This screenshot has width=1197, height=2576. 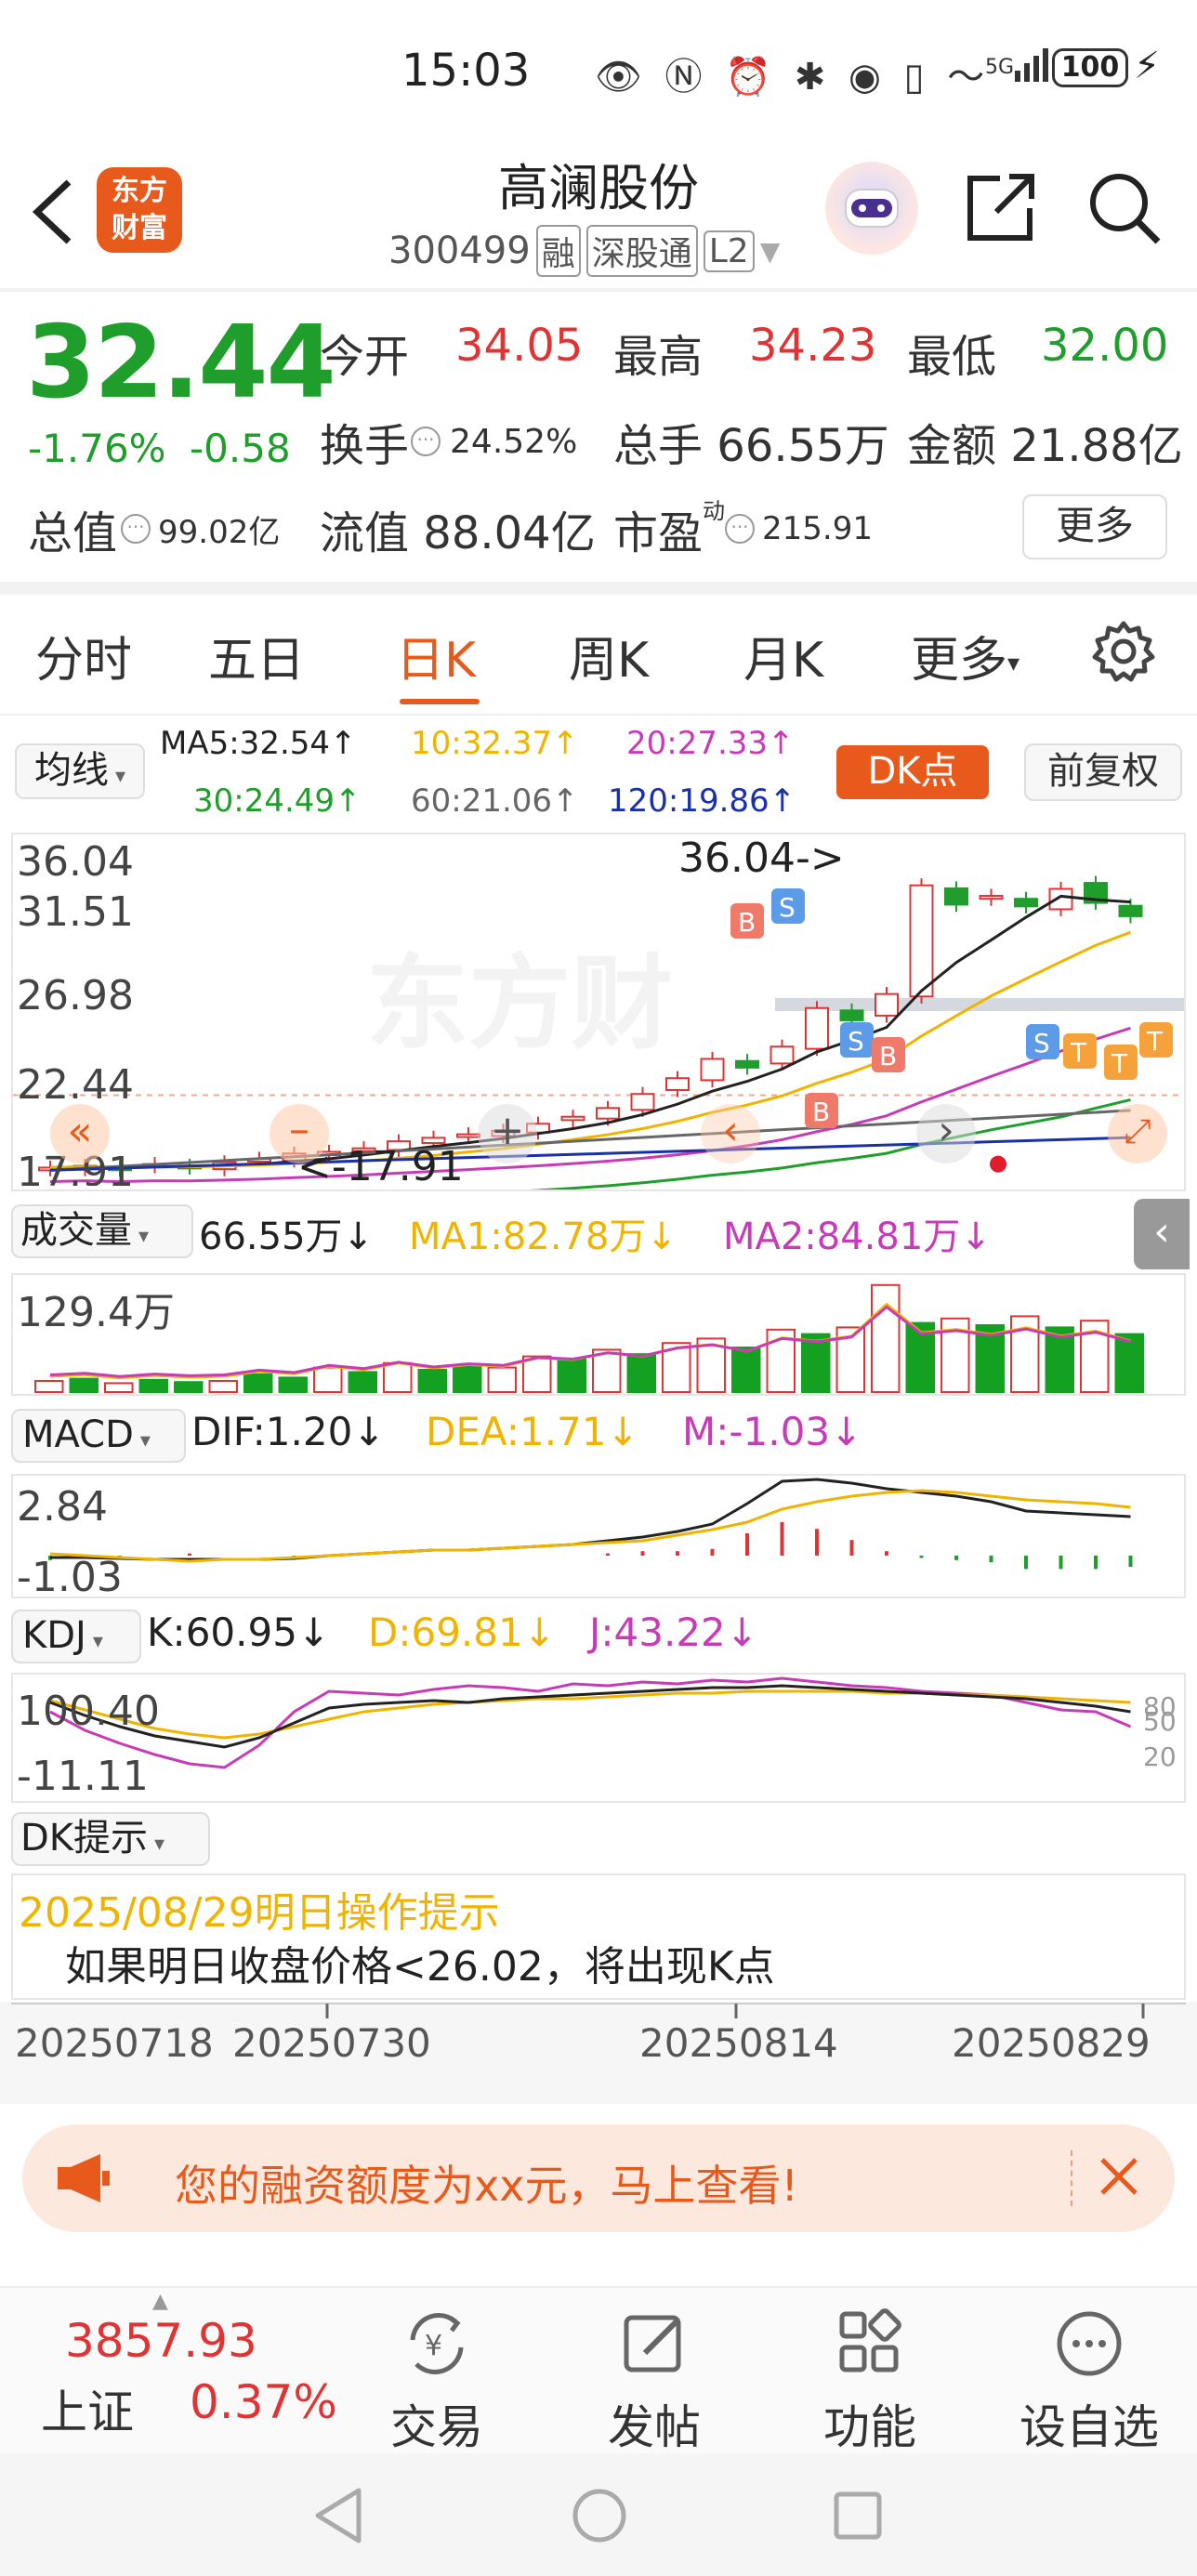 I want to click on x-date-3: 20250814, so click(x=738, y=2043).